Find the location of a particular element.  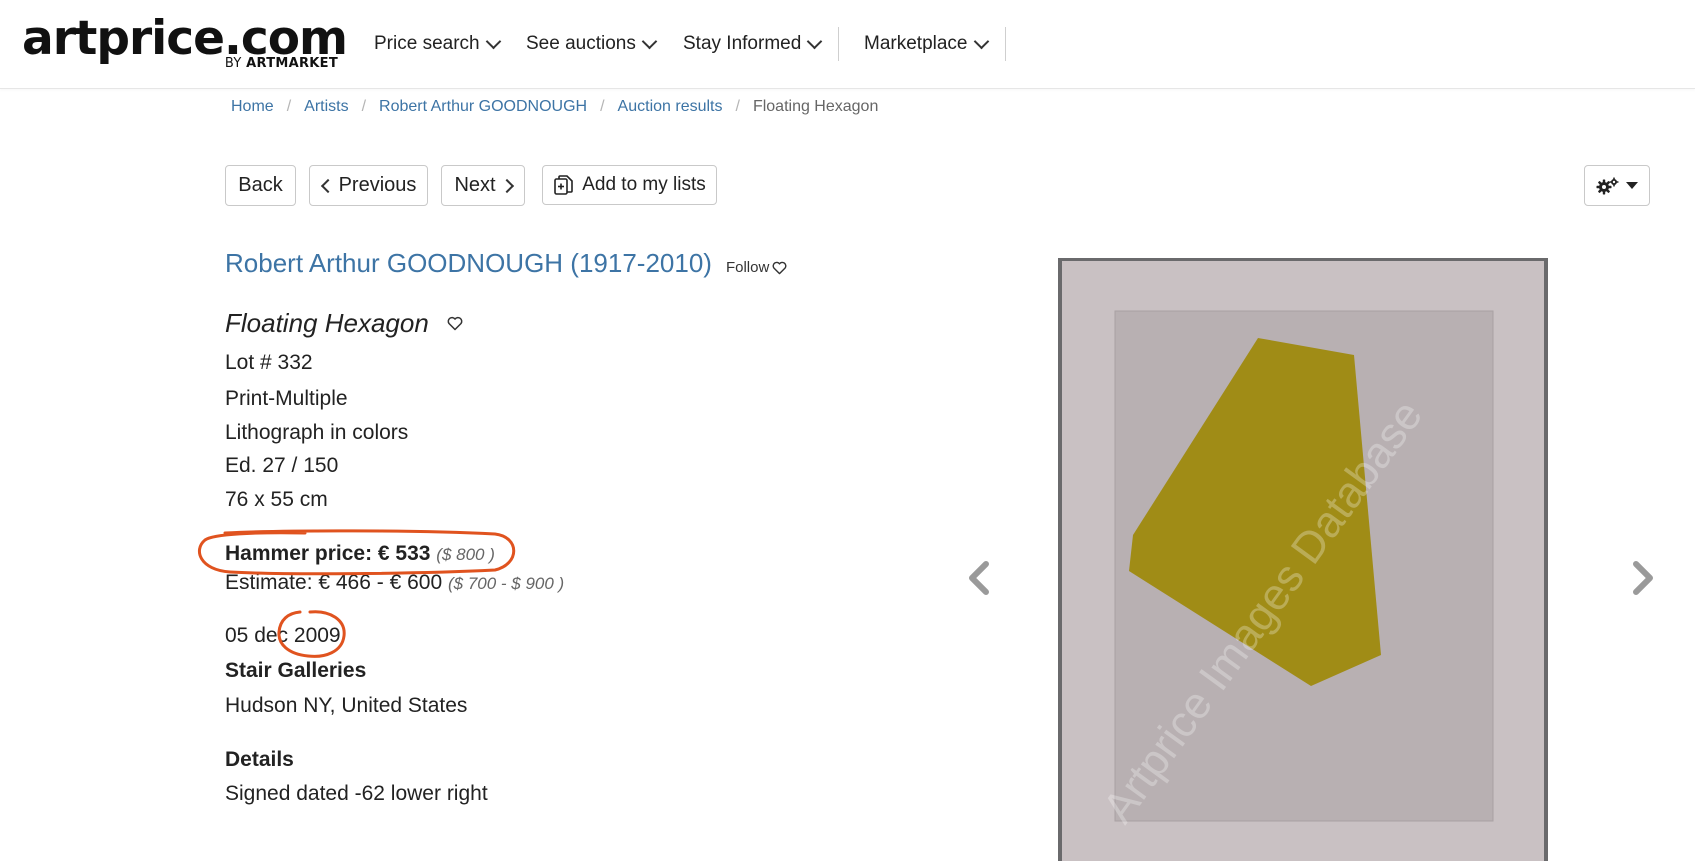

artwork-edition: Ed. 27 / 150 is located at coordinates (282, 465).